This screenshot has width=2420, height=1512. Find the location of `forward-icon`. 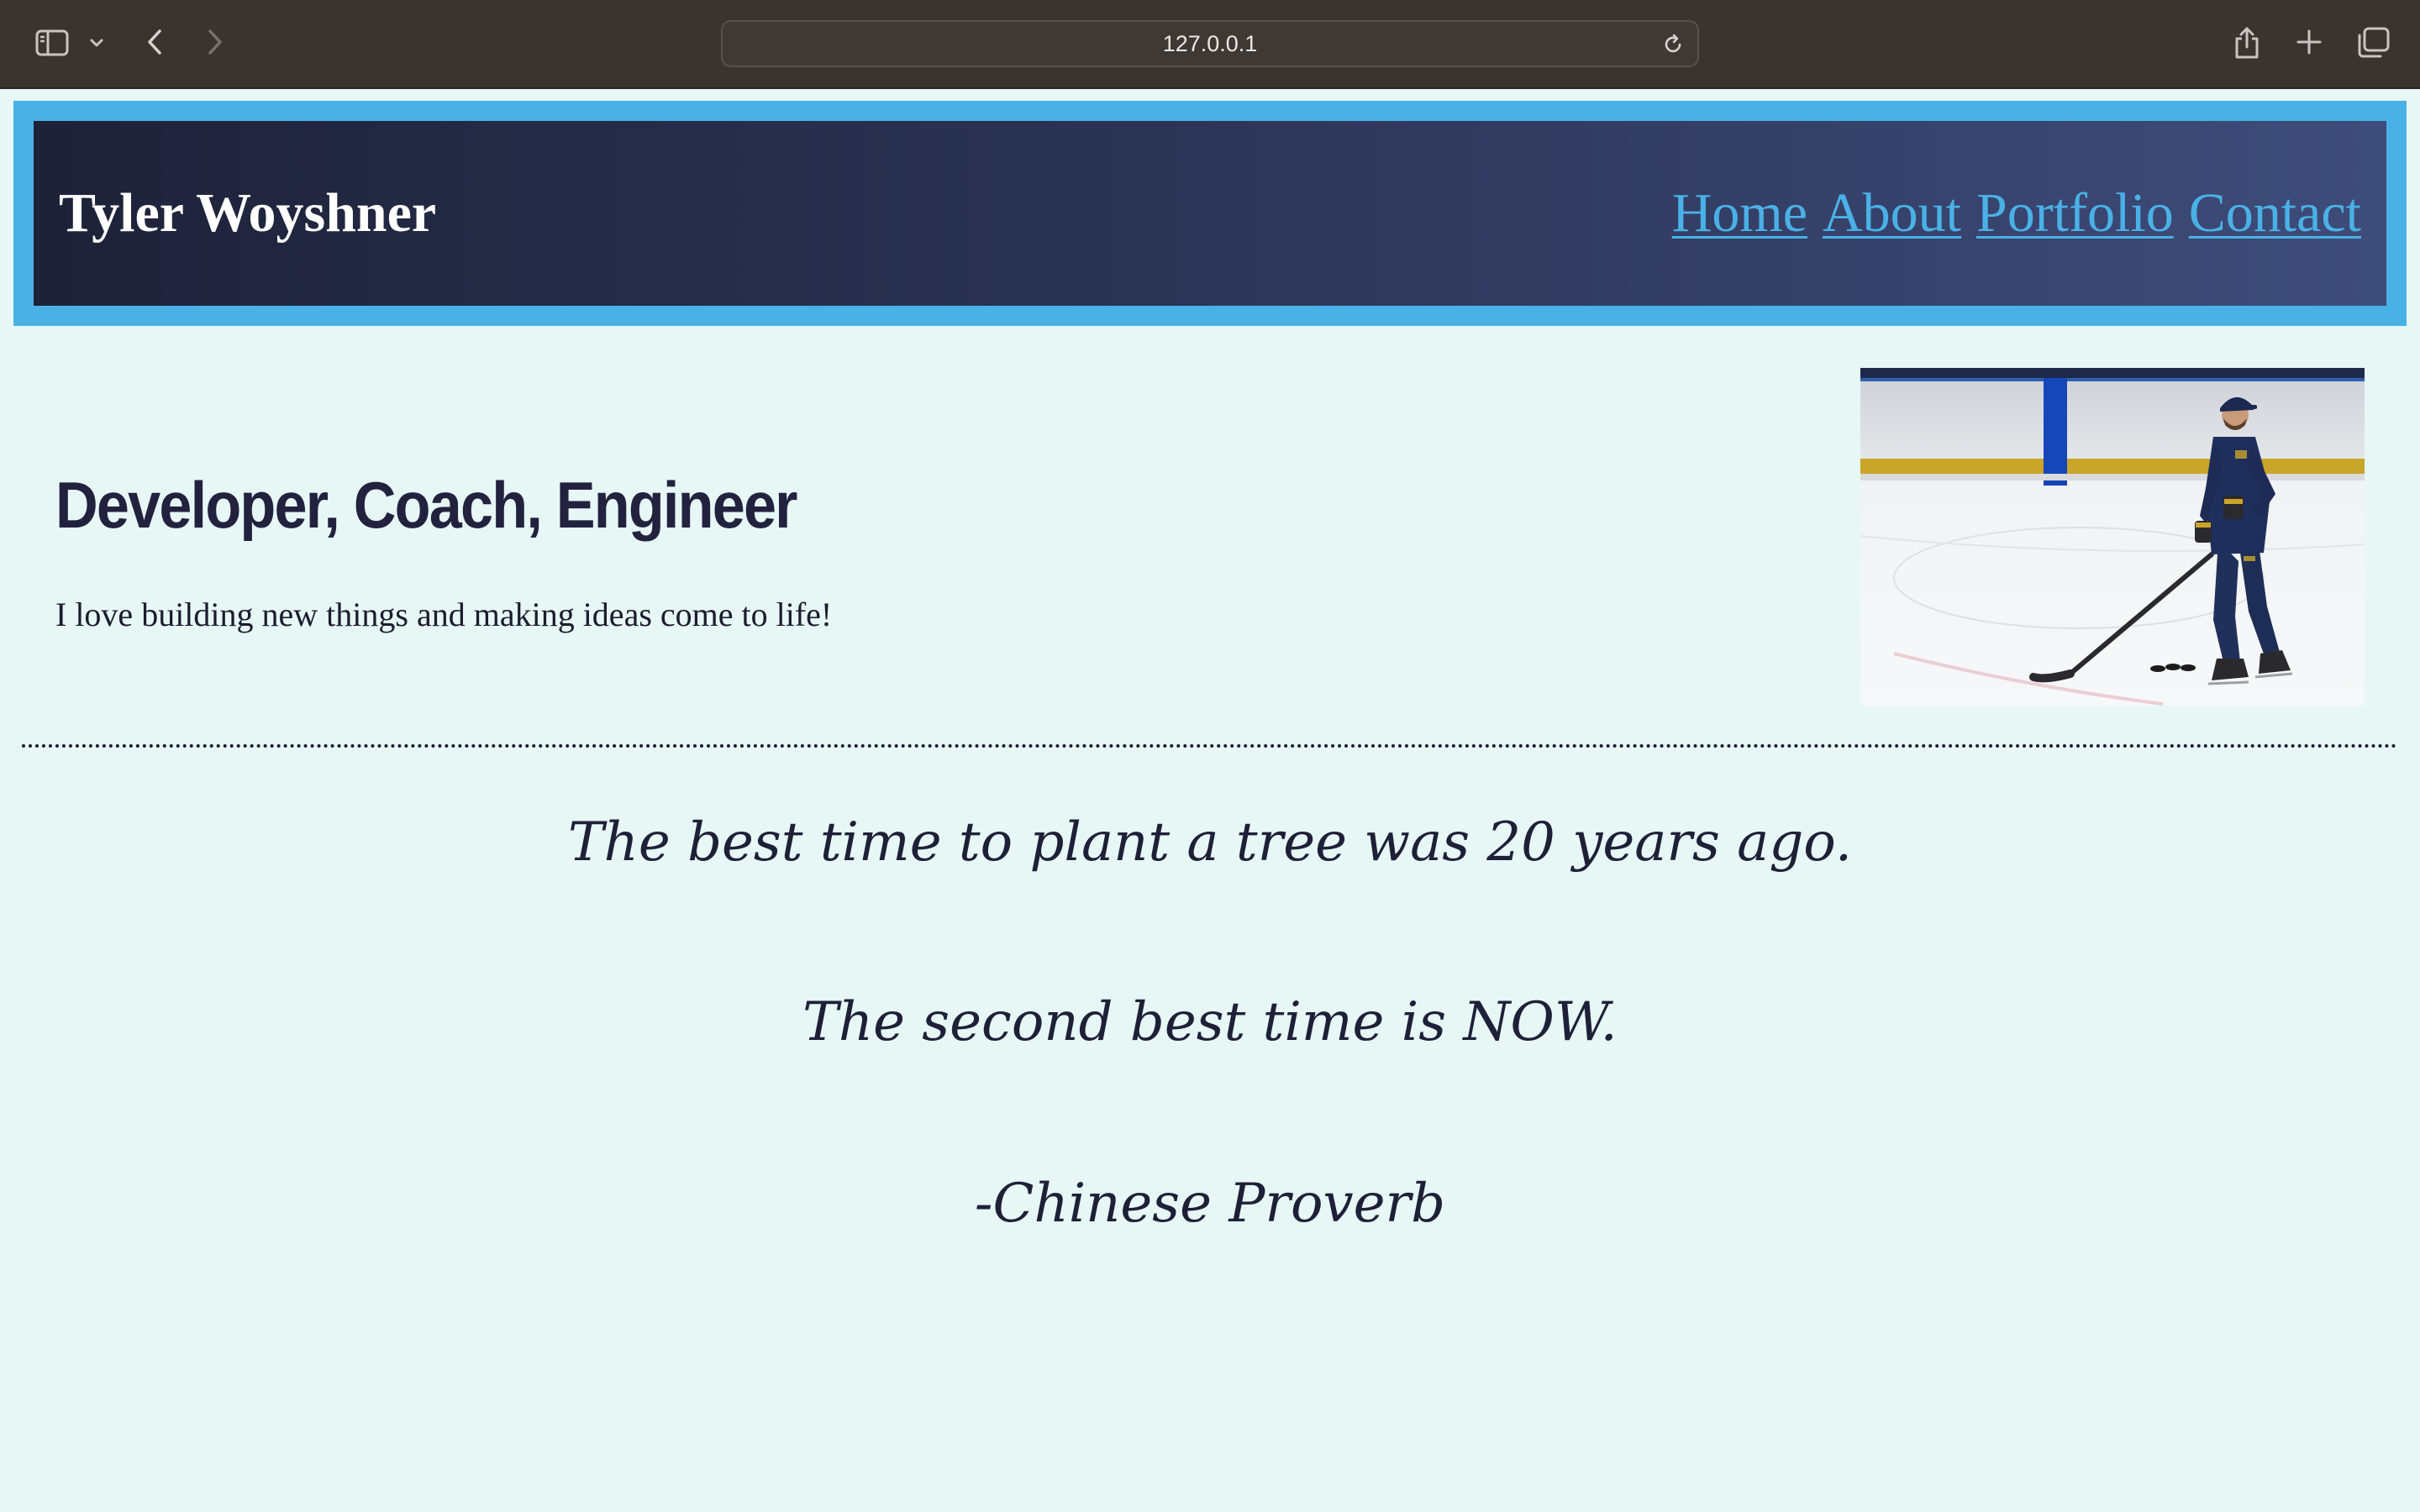

forward-icon is located at coordinates (215, 42).